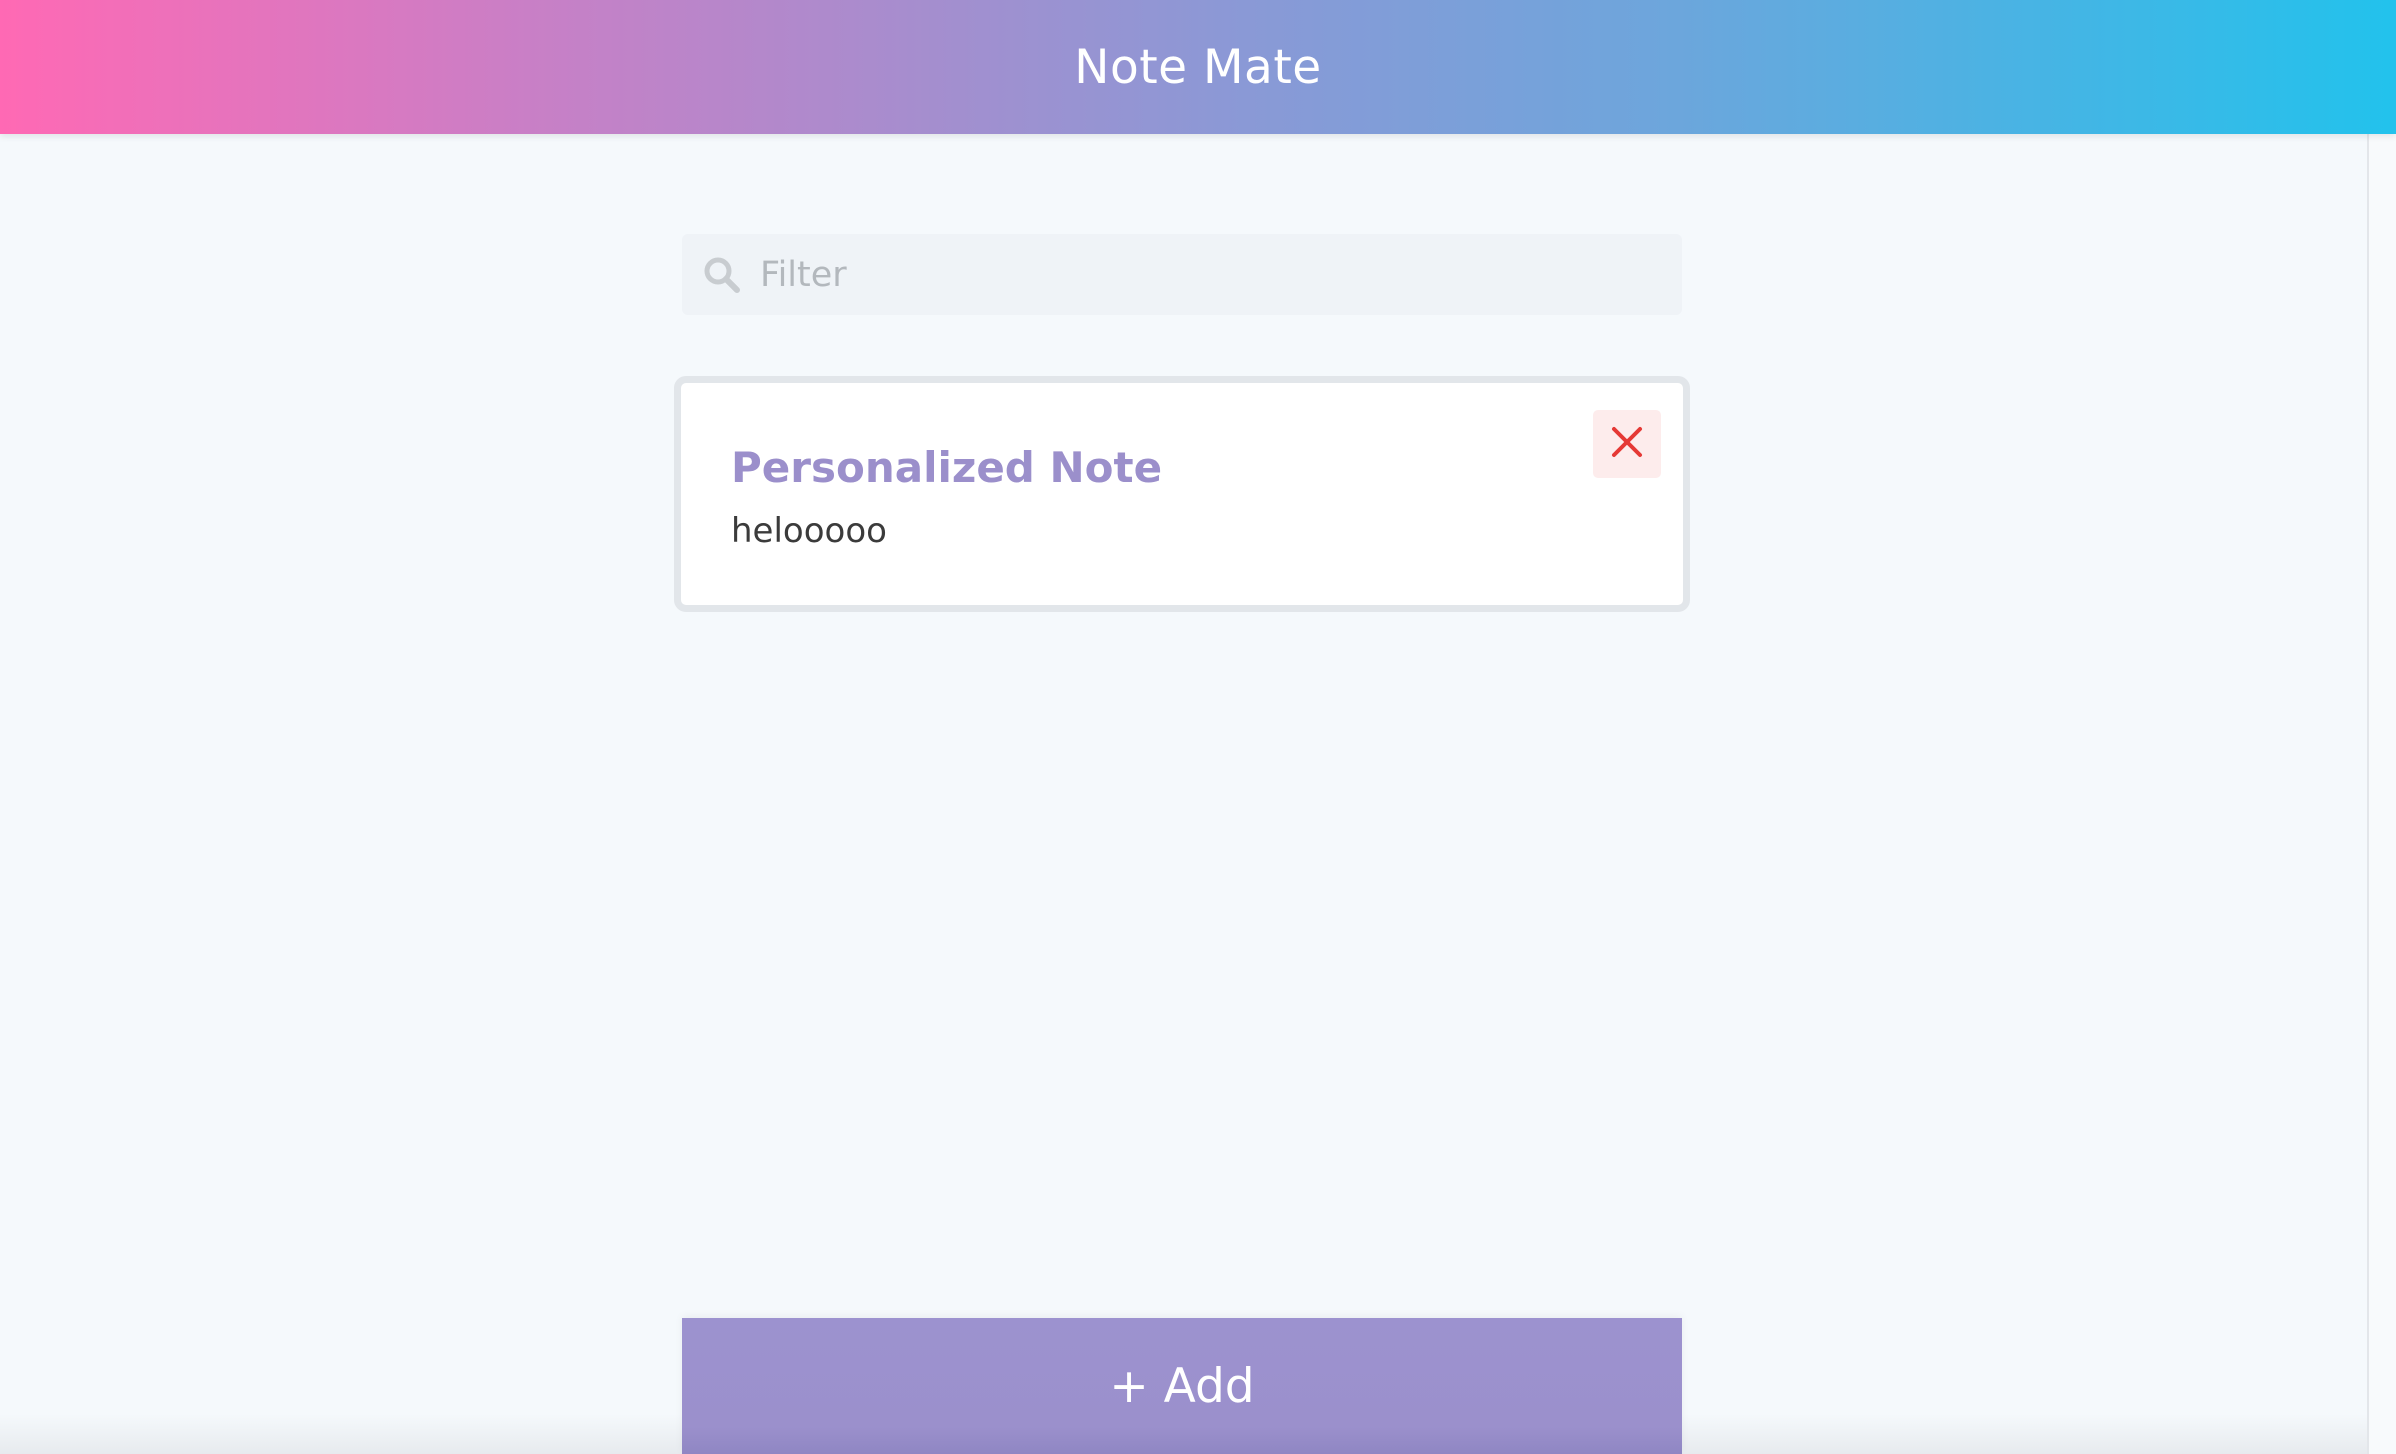 Image resolution: width=2396 pixels, height=1454 pixels. I want to click on filter-input, so click(1221, 274).